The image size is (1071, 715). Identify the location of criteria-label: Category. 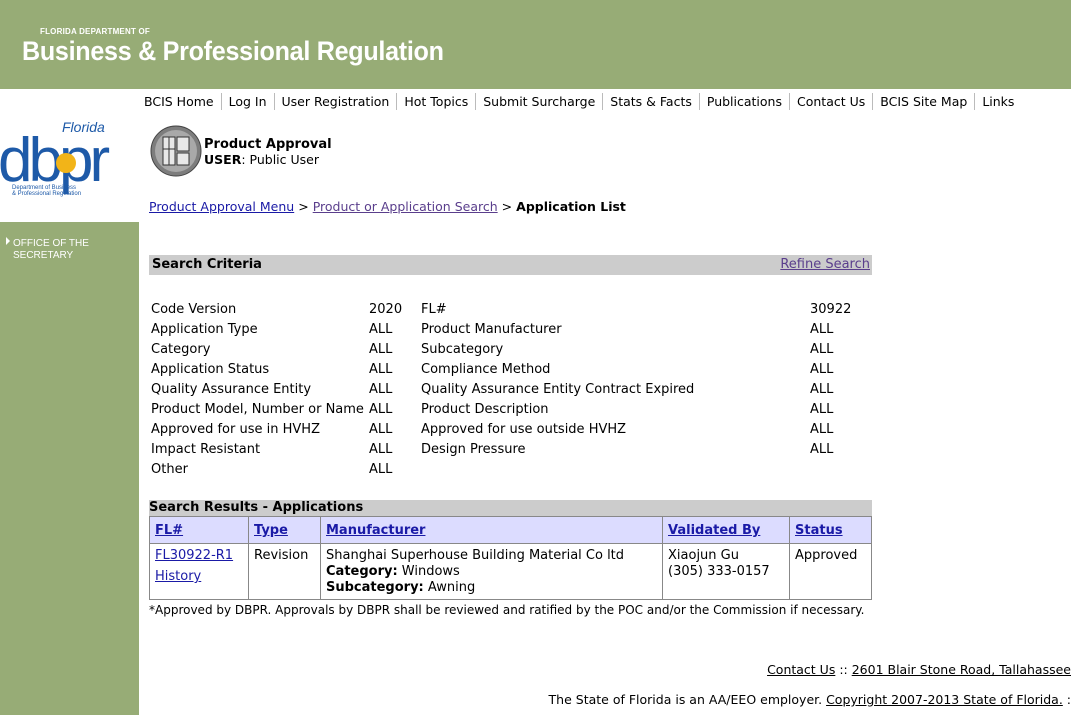
(181, 349).